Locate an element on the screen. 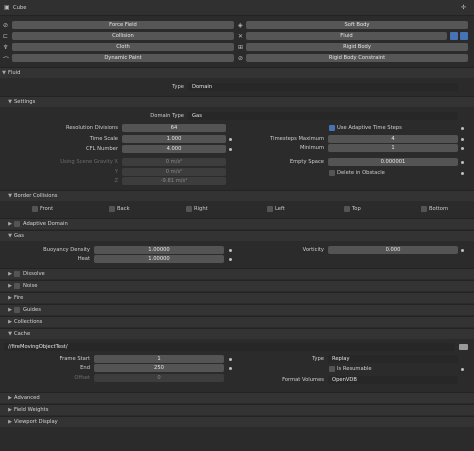 Image resolution: width=474 pixels, height=451 pixels. format-volumes-dropdown: OpenVDB is located at coordinates (393, 380).